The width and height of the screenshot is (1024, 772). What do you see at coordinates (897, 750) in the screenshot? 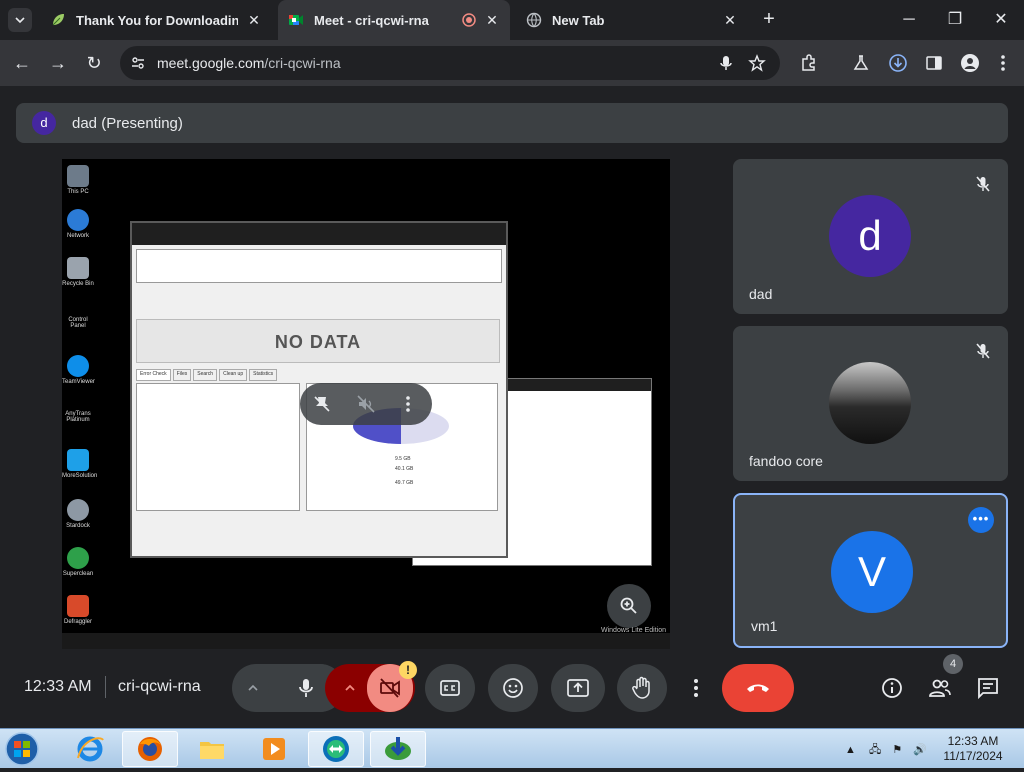
I see `flag-icon: ⚑` at bounding box center [897, 750].